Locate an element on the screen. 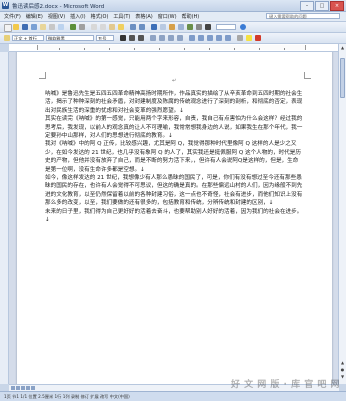 The width and height of the screenshot is (346, 401). word-app-icon: W is located at coordinates (5, 5).